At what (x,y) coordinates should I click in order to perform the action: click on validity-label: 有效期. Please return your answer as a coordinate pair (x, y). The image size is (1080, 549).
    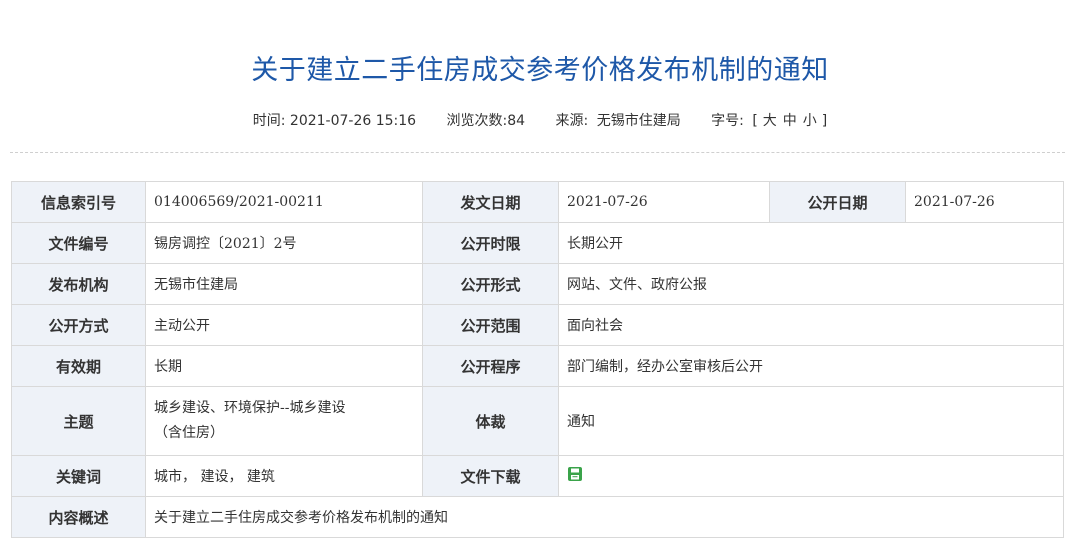
    Looking at the image, I should click on (78, 366).